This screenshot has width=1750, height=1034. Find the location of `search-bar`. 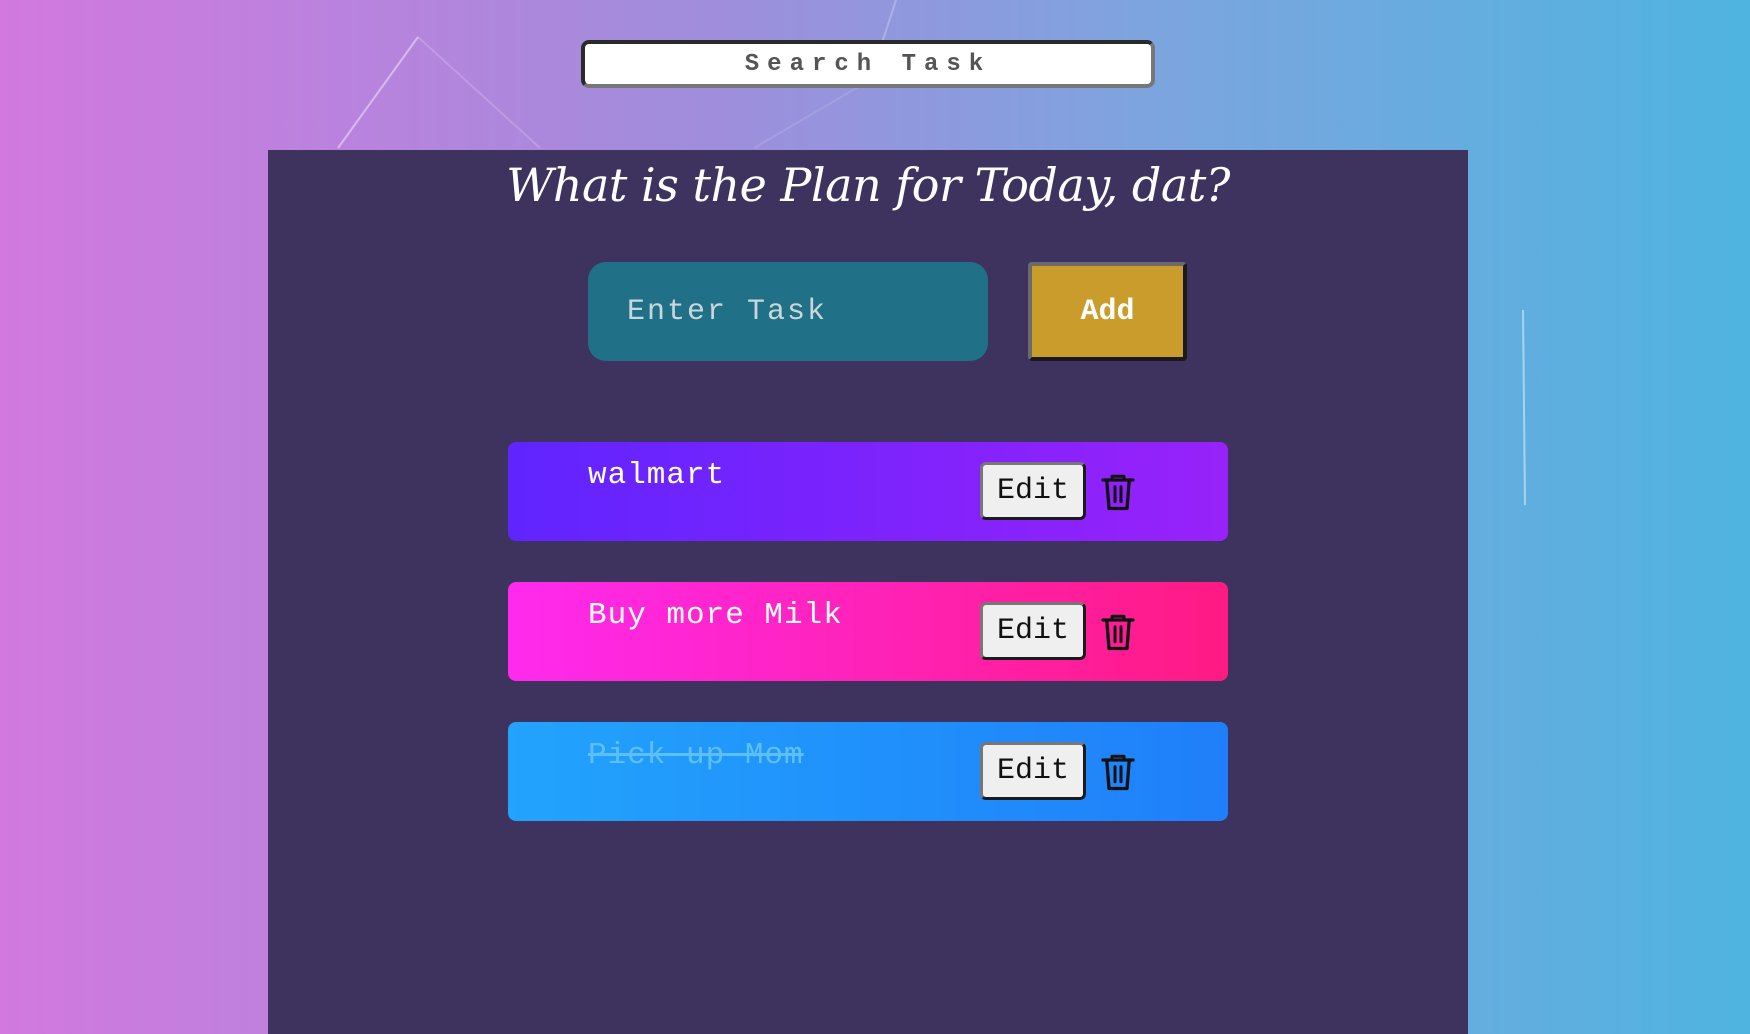

search-bar is located at coordinates (868, 64).